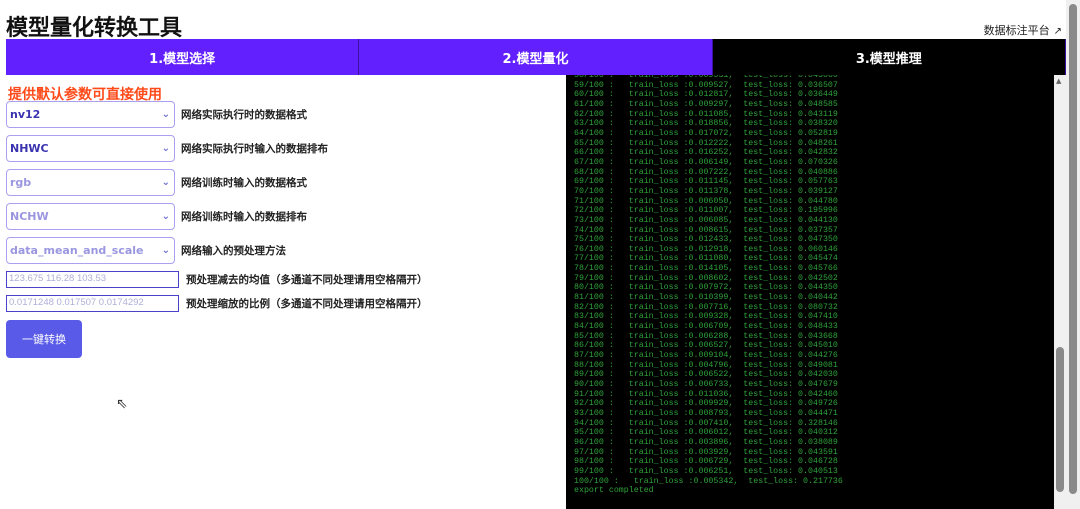  Describe the element at coordinates (25, 114) in the screenshot. I see `select-value: nv12` at that location.